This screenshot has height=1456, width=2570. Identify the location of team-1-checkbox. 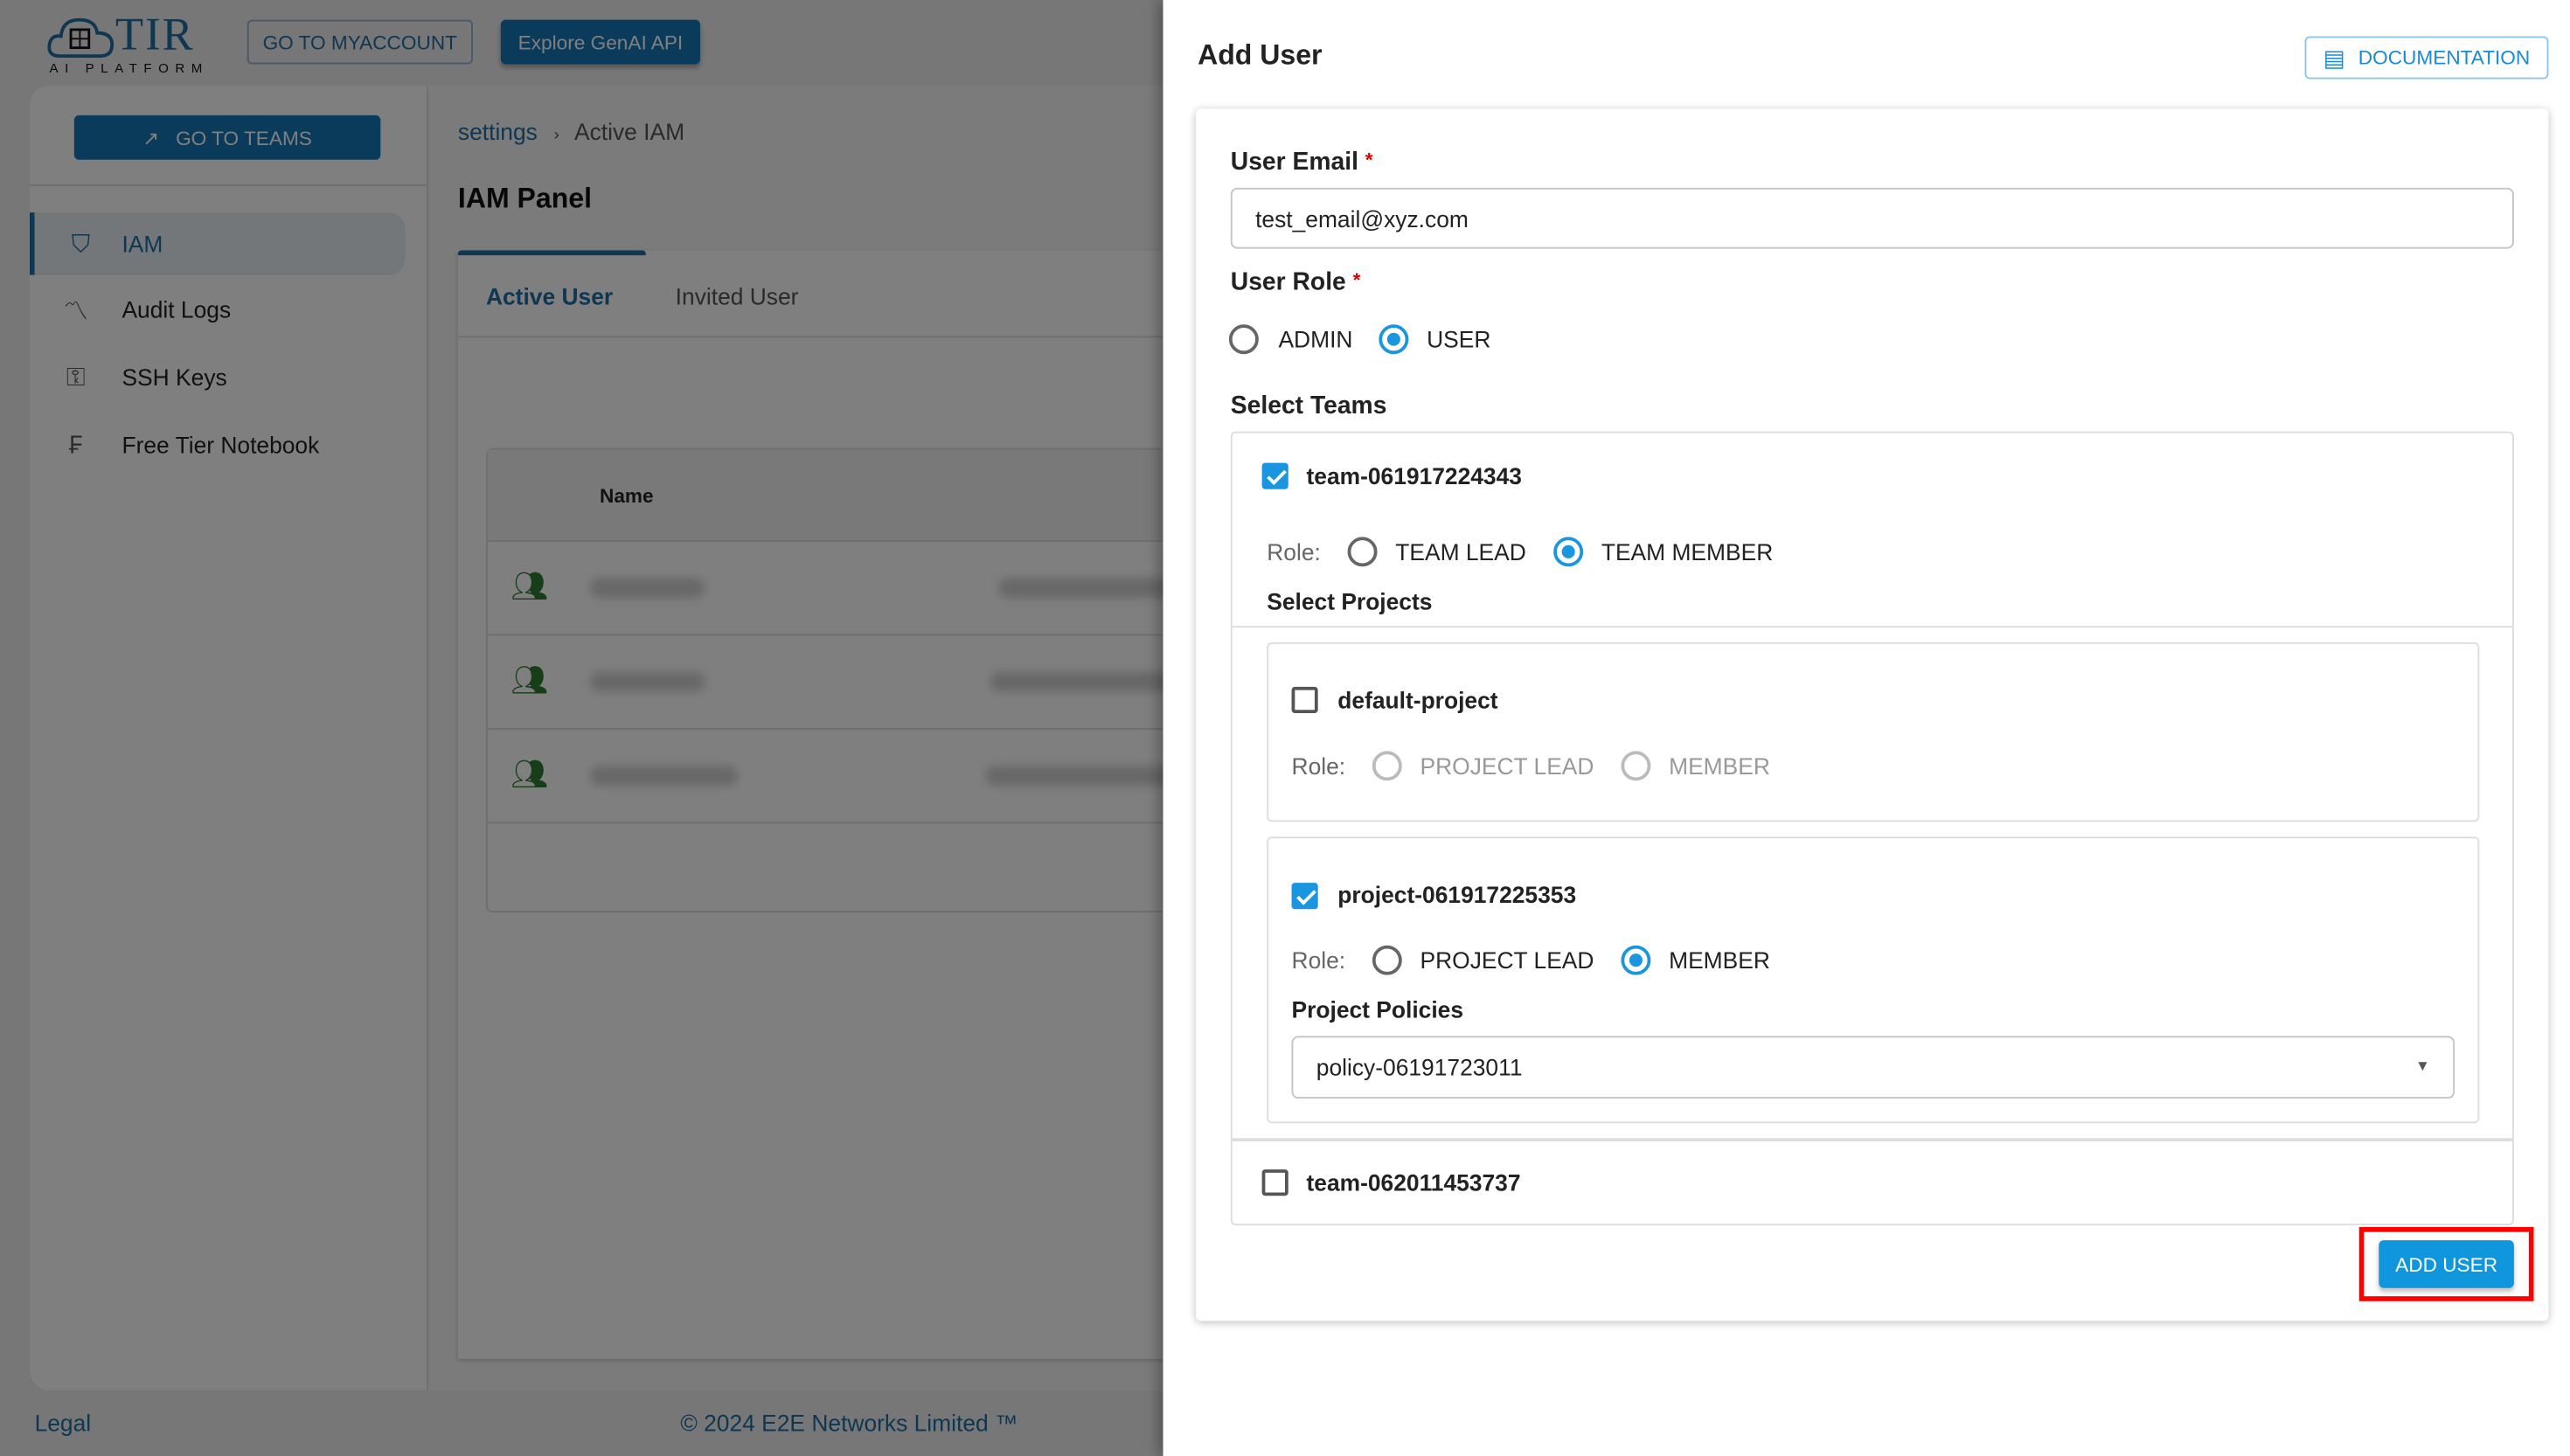
(1274, 475).